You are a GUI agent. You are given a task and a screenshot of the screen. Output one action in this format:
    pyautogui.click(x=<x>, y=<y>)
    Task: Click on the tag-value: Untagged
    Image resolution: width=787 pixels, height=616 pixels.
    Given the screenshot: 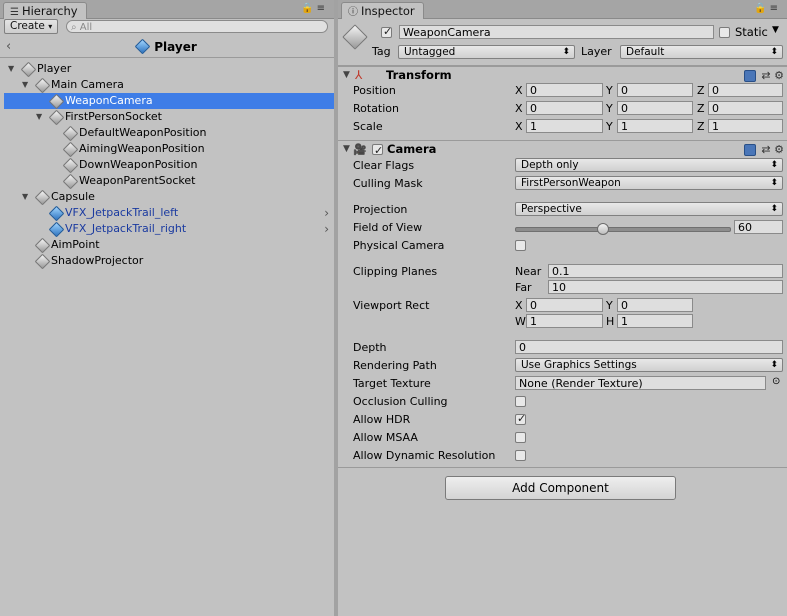 What is the action you would take?
    pyautogui.click(x=430, y=52)
    